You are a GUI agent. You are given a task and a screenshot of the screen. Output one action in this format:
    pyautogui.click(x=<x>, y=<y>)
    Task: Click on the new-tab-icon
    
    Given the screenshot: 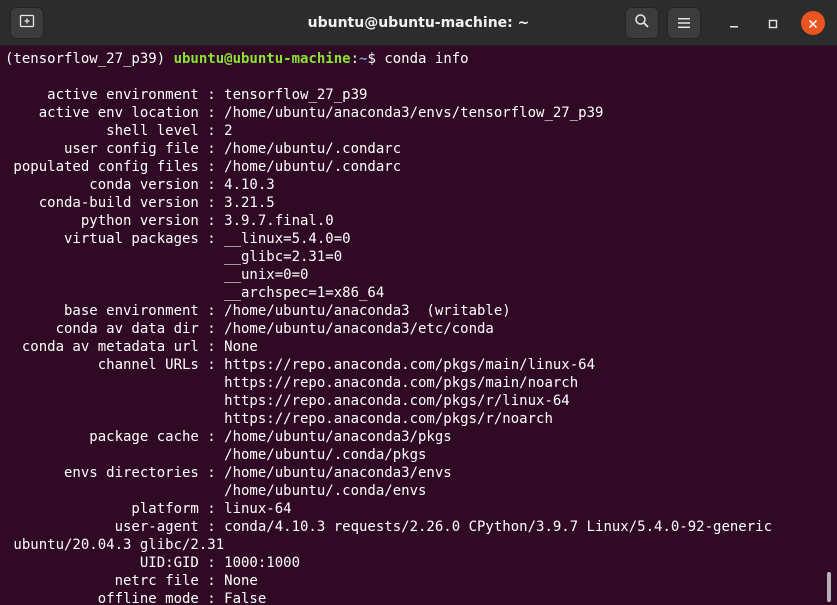 What is the action you would take?
    pyautogui.click(x=27, y=23)
    